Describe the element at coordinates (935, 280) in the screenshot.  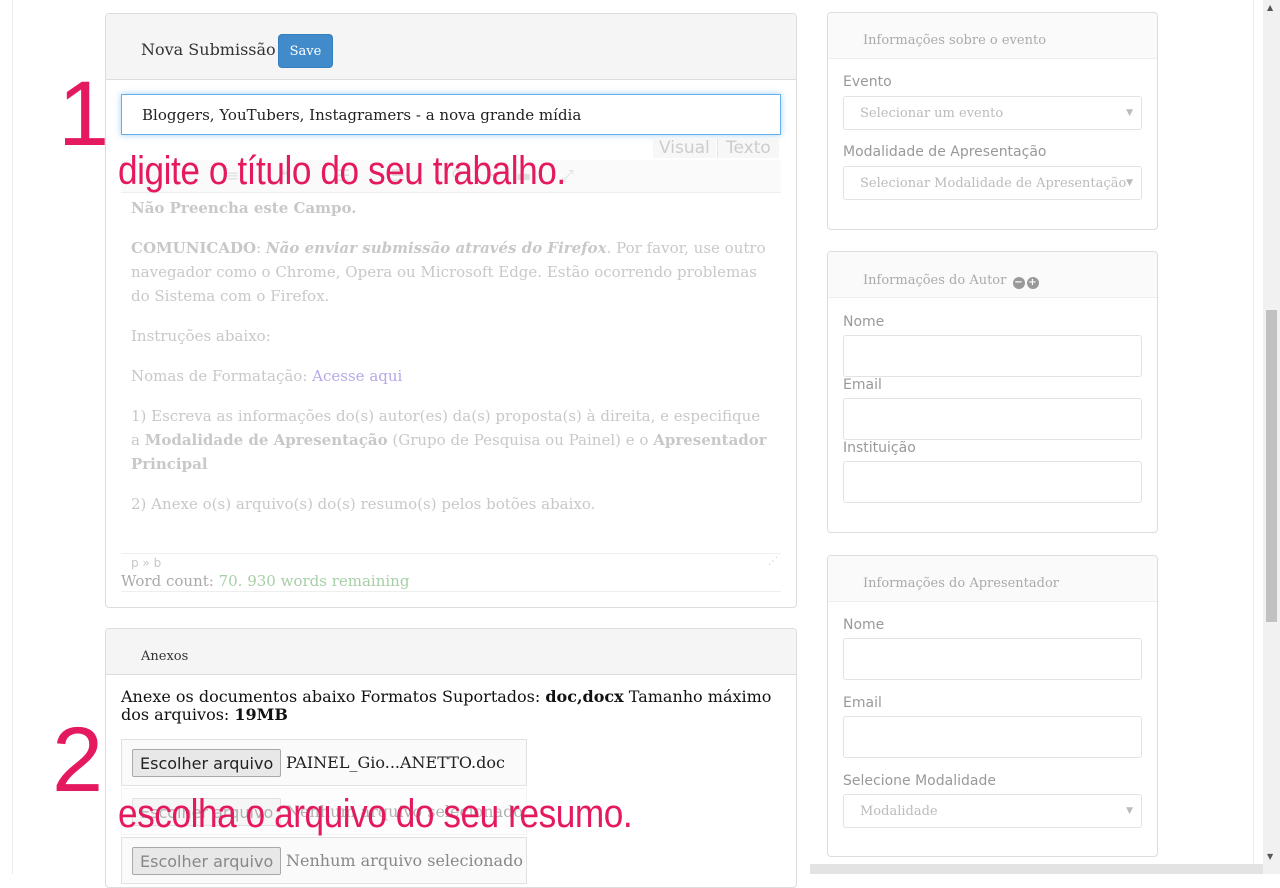
I see `author-info-title: Informações do Autor` at that location.